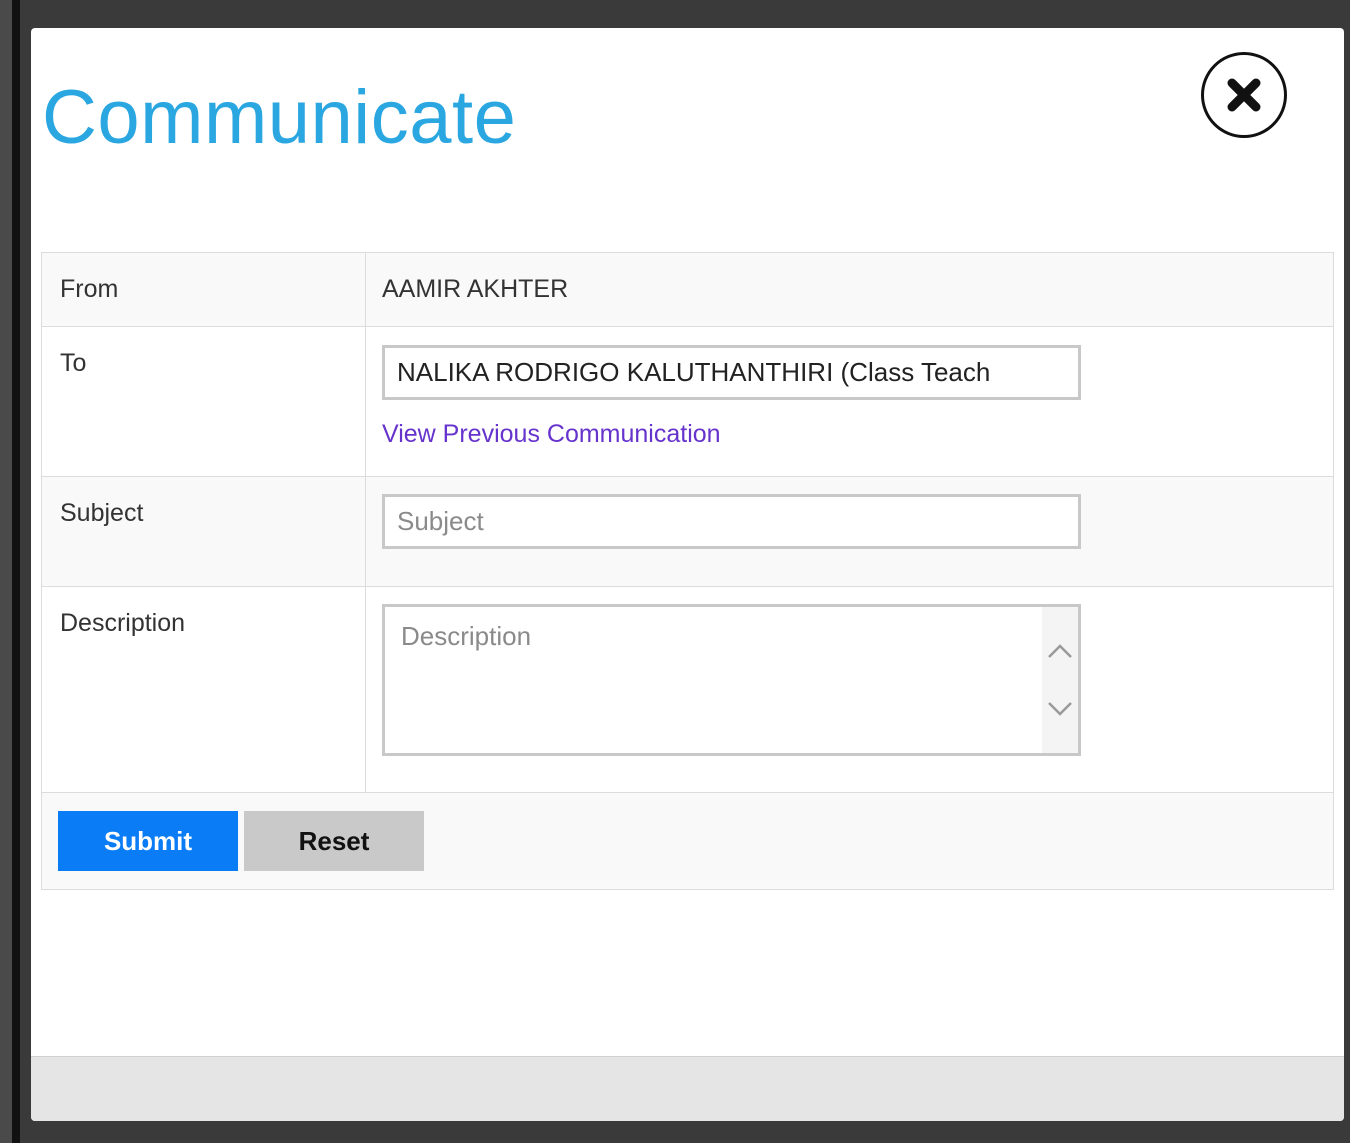 The image size is (1350, 1143). I want to click on scroll-up-button, so click(1060, 651).